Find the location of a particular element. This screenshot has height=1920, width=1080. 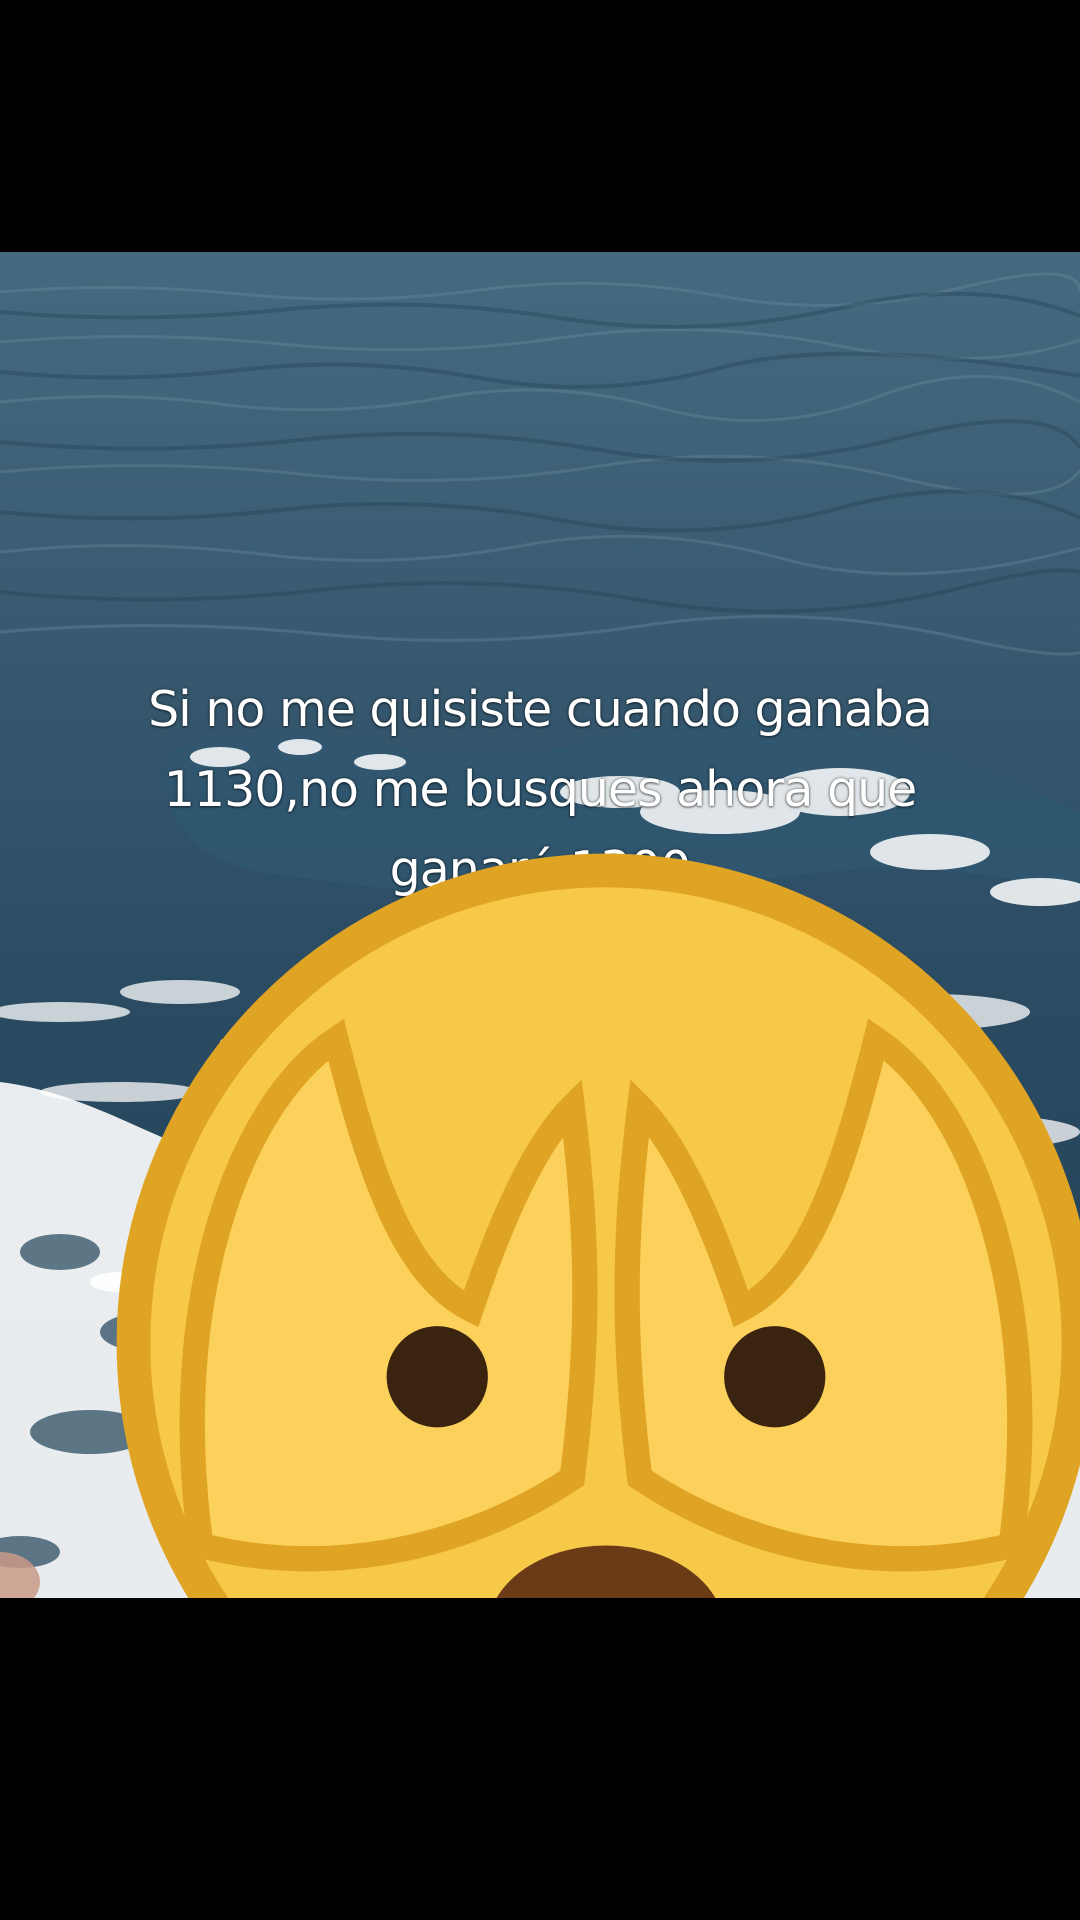

letterbox-top is located at coordinates (540, 126).